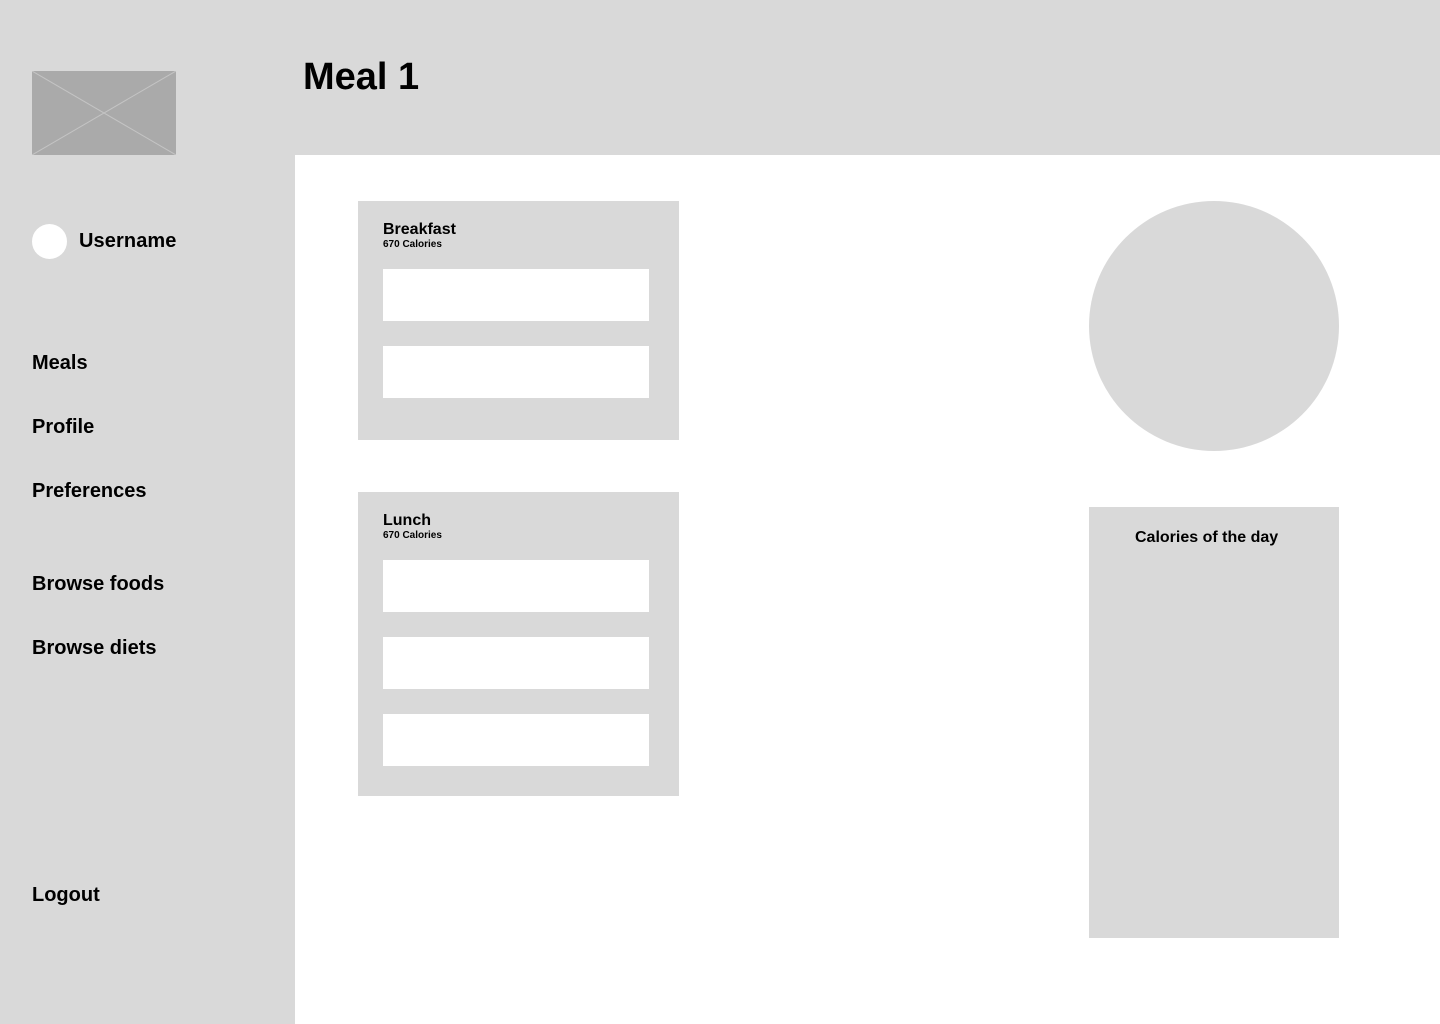 The image size is (1440, 1024). I want to click on nav-item-meals: Meals, so click(60, 363).